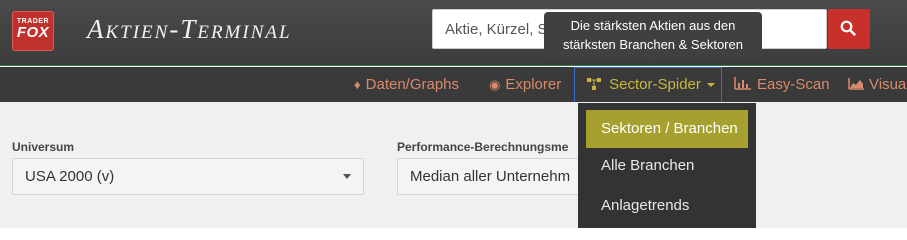 The width and height of the screenshot is (907, 240). I want to click on nav-visual: Visual, so click(877, 84).